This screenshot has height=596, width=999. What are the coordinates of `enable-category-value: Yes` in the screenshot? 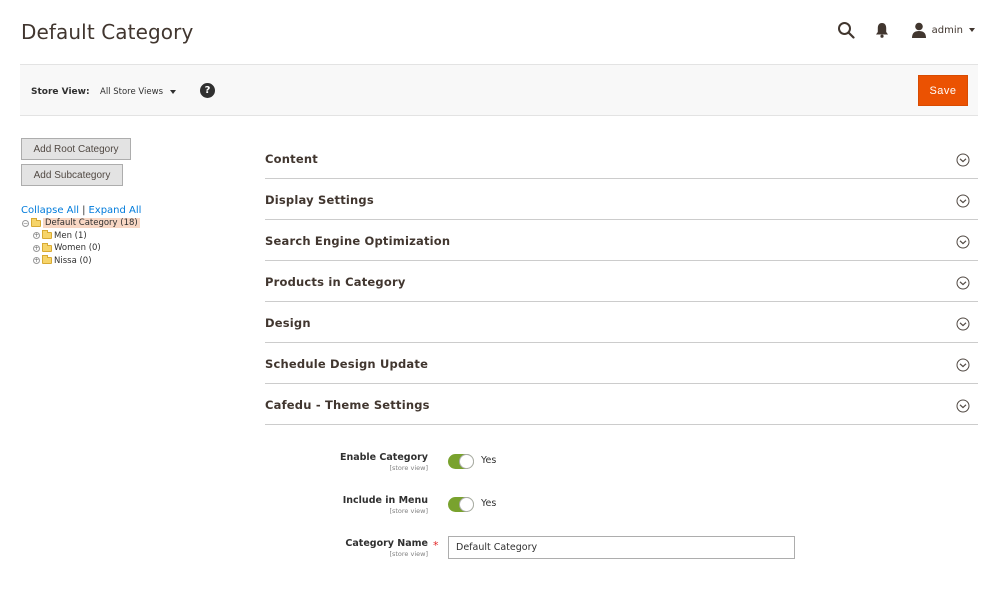 It's located at (489, 460).